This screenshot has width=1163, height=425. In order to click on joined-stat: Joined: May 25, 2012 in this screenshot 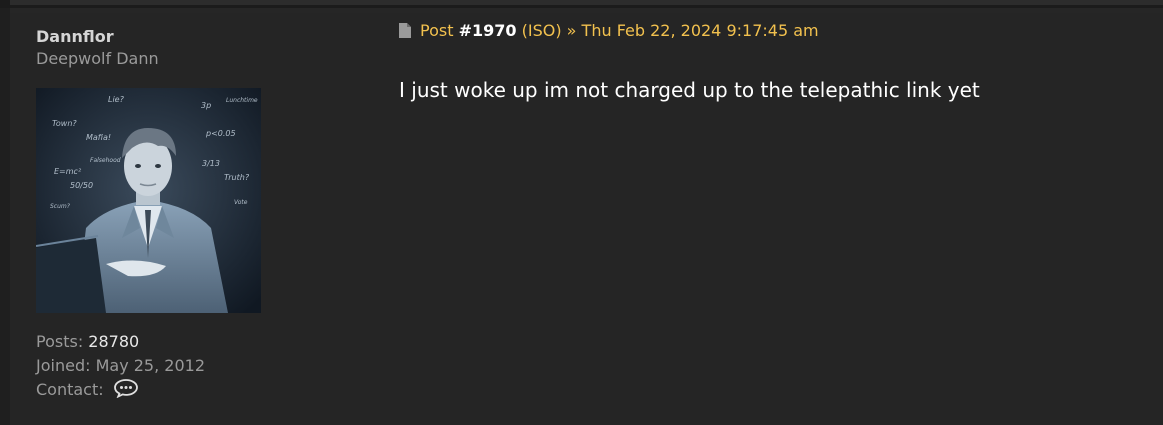, I will do `click(201, 366)`.